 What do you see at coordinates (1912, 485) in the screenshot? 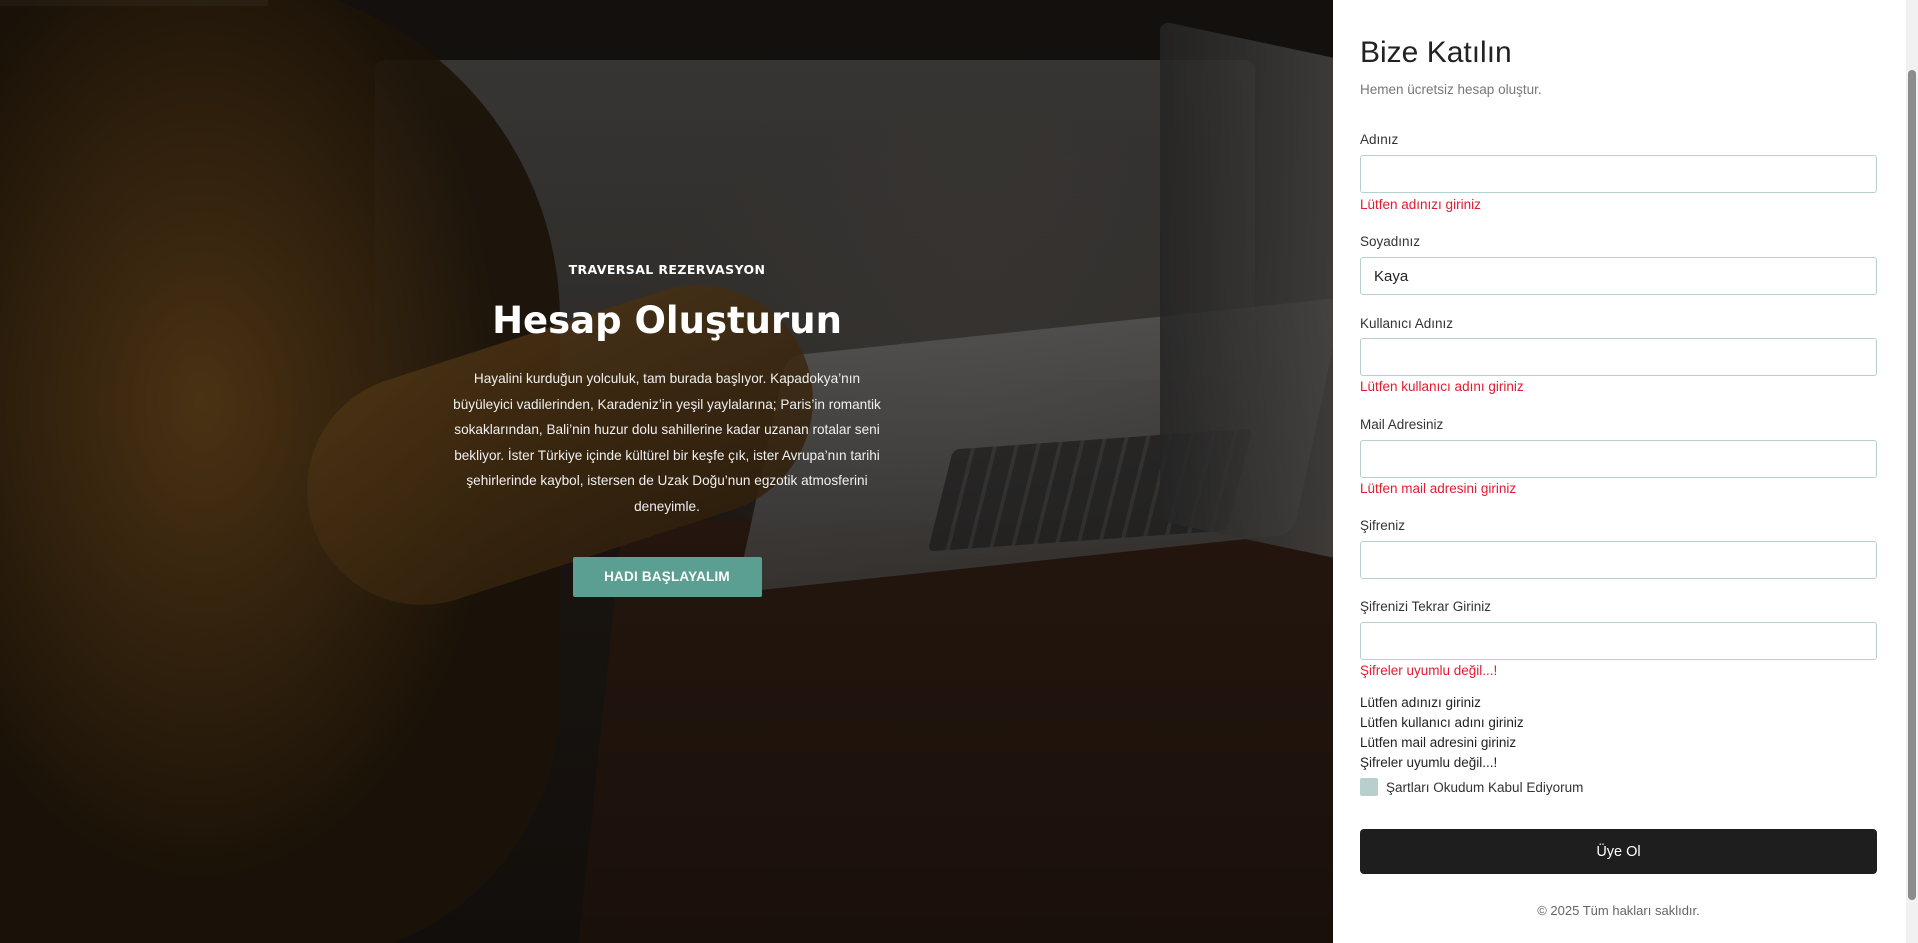
I see `scrollbar-thumb` at bounding box center [1912, 485].